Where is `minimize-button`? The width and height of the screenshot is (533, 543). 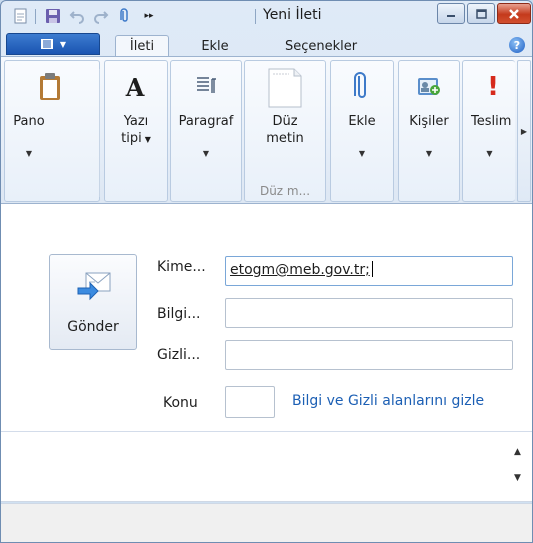 minimize-button is located at coordinates (451, 13).